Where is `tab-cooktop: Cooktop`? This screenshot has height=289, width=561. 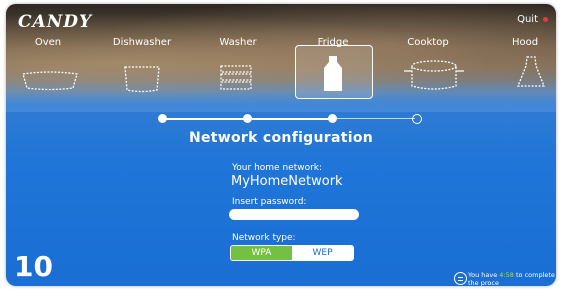 tab-cooktop: Cooktop is located at coordinates (428, 42).